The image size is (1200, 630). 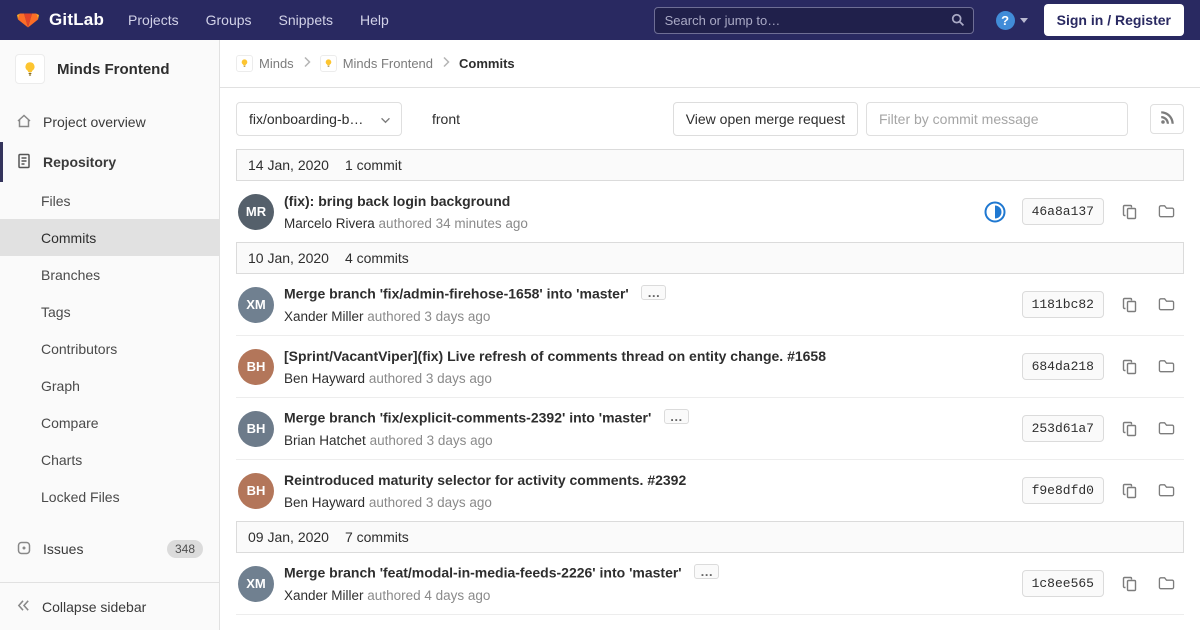 What do you see at coordinates (1062, 490) in the screenshot?
I see `commit-sha: f9e8dfd0` at bounding box center [1062, 490].